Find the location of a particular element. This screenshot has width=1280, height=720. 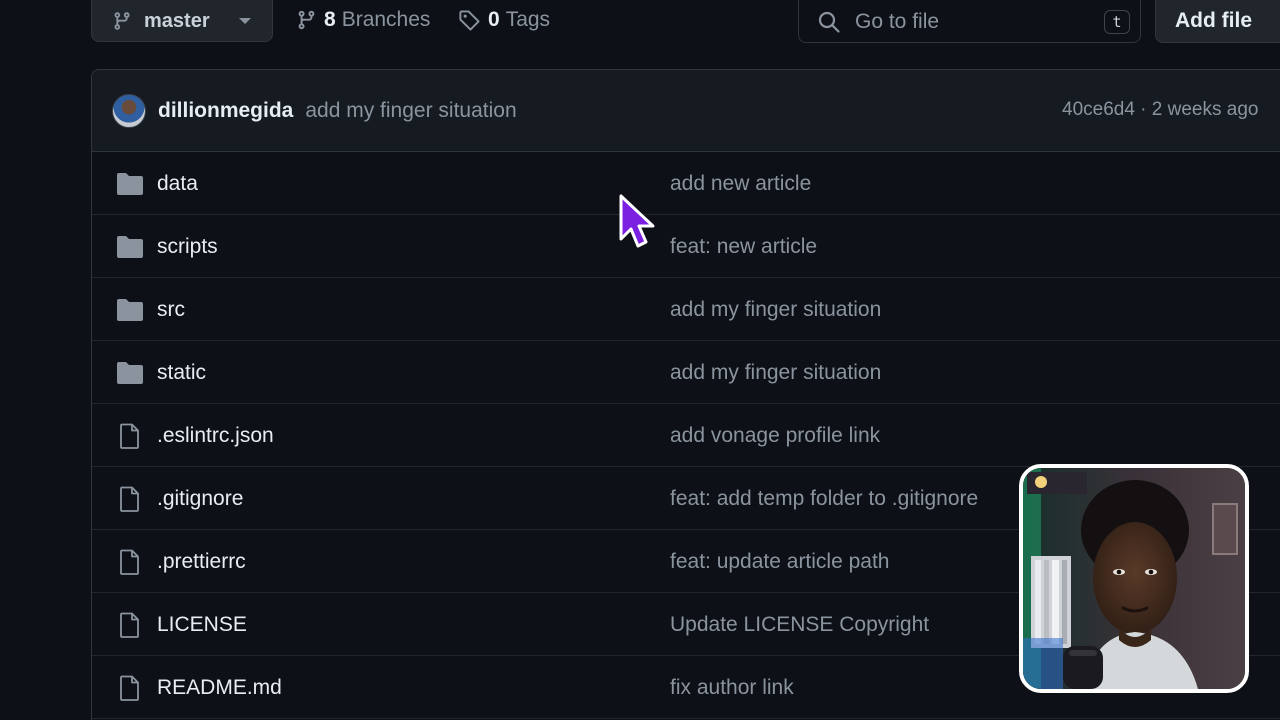

tag-icon is located at coordinates (469, 20).